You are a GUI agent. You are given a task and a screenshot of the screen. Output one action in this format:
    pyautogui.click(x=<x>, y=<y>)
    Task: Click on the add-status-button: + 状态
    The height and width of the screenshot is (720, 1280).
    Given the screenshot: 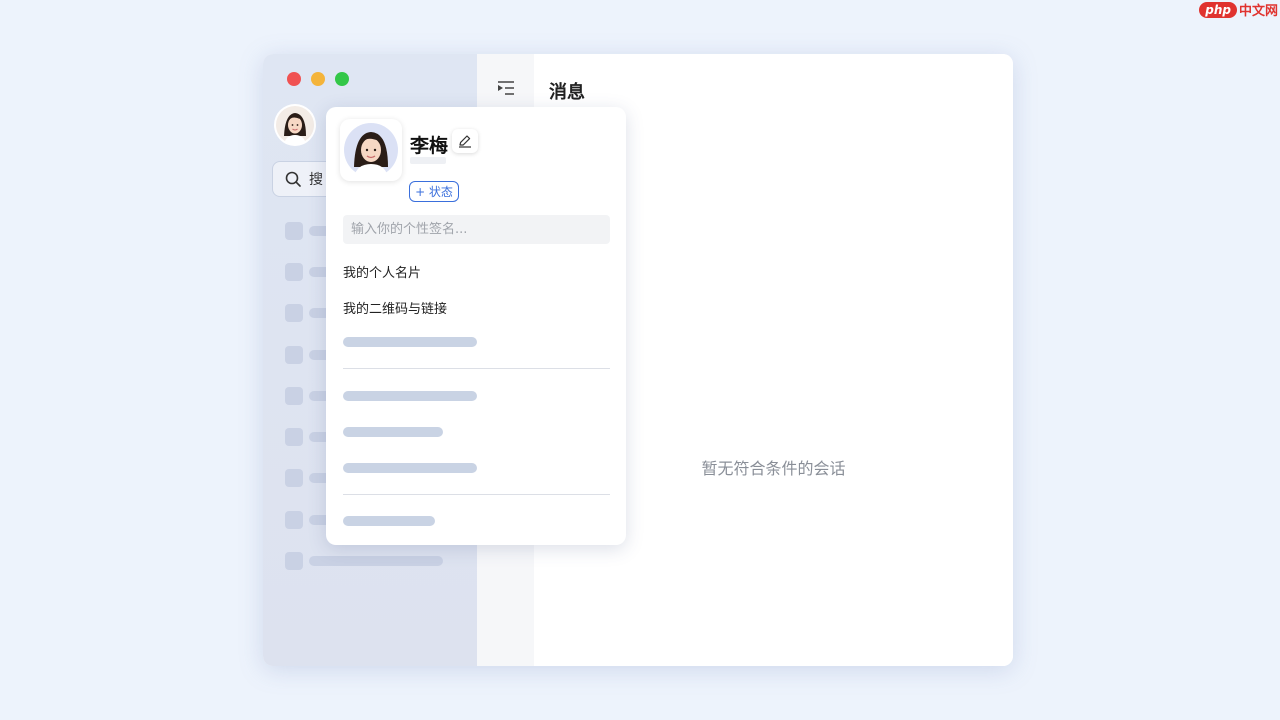 What is the action you would take?
    pyautogui.click(x=434, y=191)
    